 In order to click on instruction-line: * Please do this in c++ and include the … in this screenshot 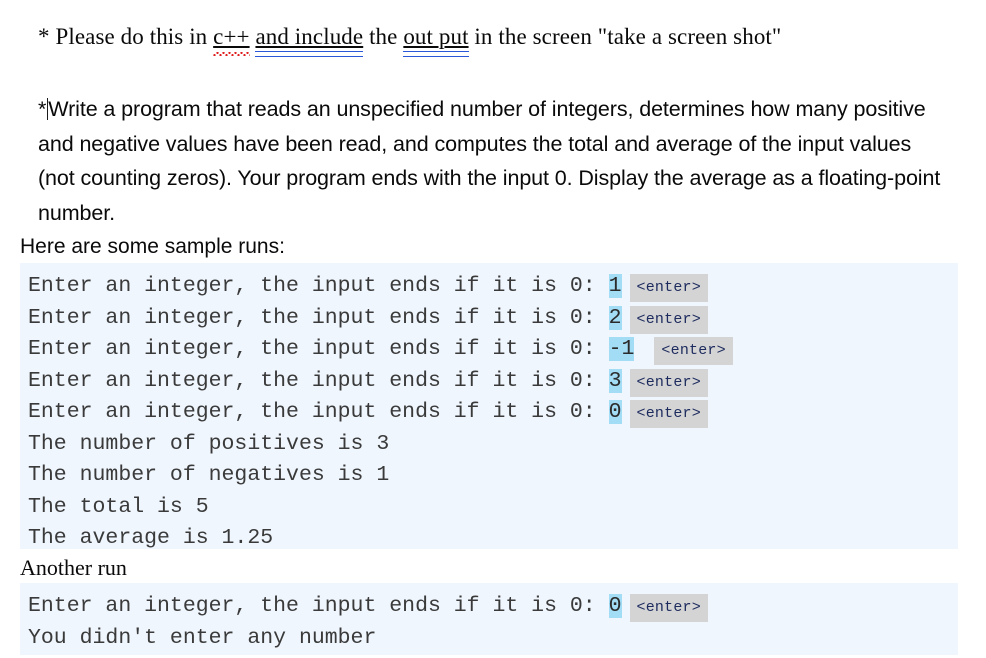, I will do `click(409, 37)`.